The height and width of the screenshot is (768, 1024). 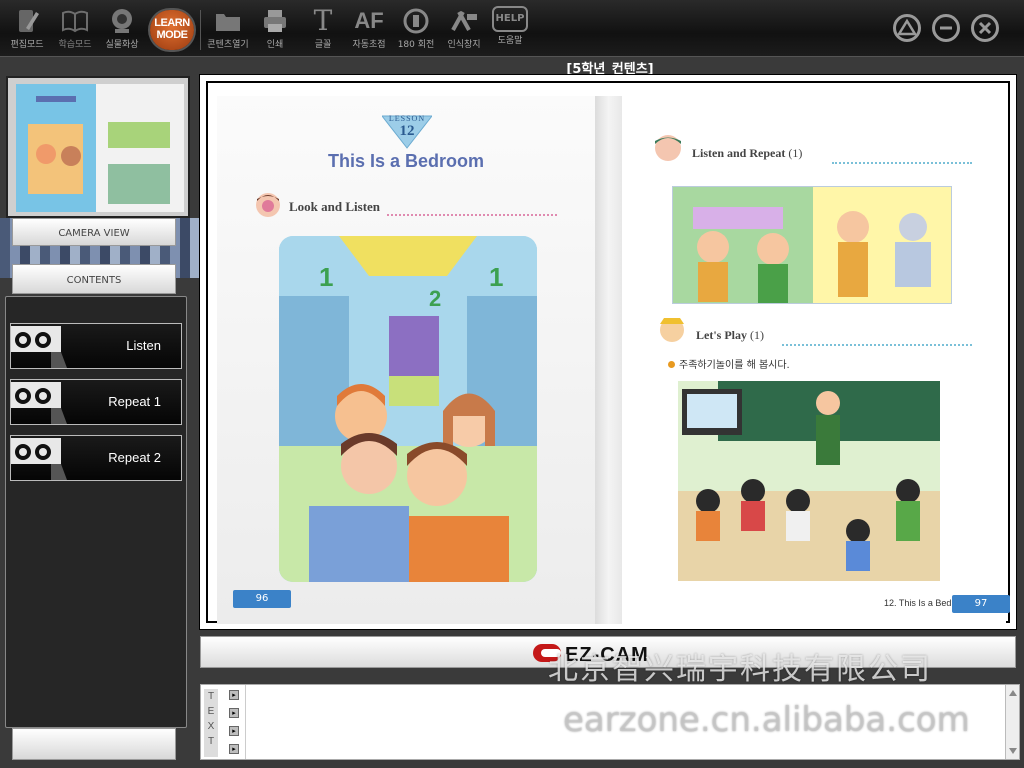 I want to click on toolbar-label: 편집모드, so click(x=27, y=45).